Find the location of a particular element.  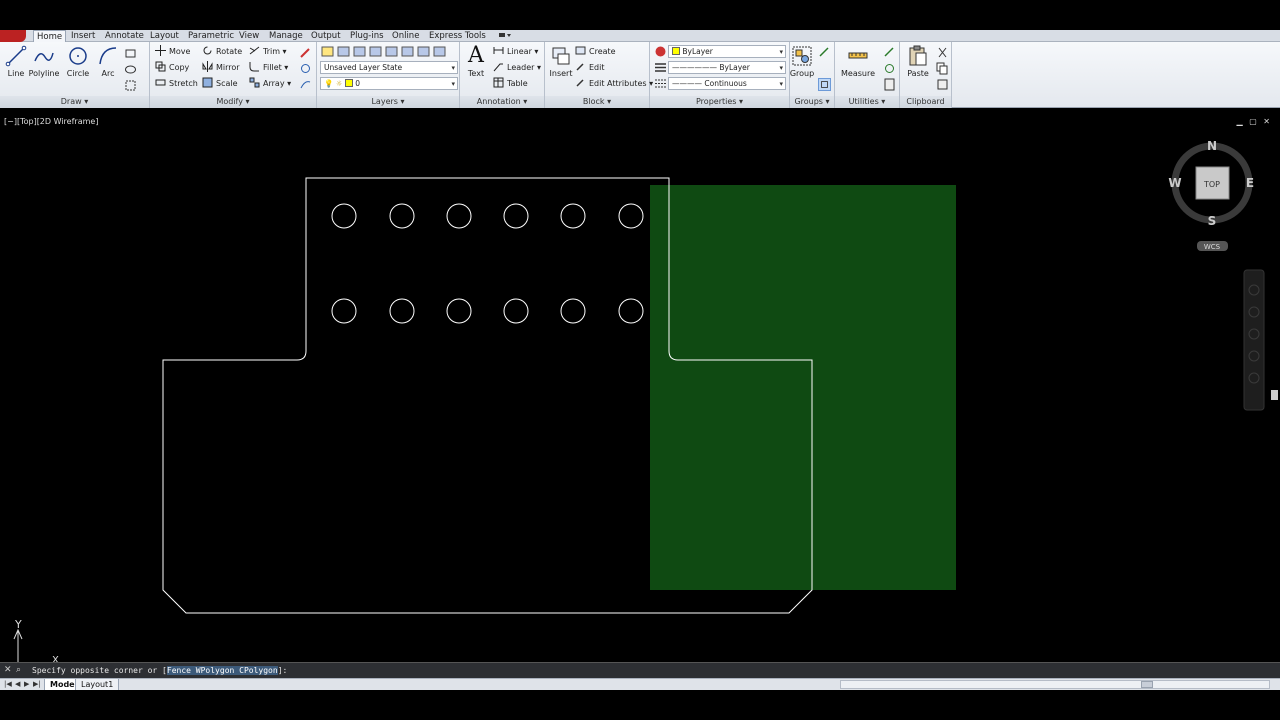

application-menu-button is located at coordinates (13, 36).